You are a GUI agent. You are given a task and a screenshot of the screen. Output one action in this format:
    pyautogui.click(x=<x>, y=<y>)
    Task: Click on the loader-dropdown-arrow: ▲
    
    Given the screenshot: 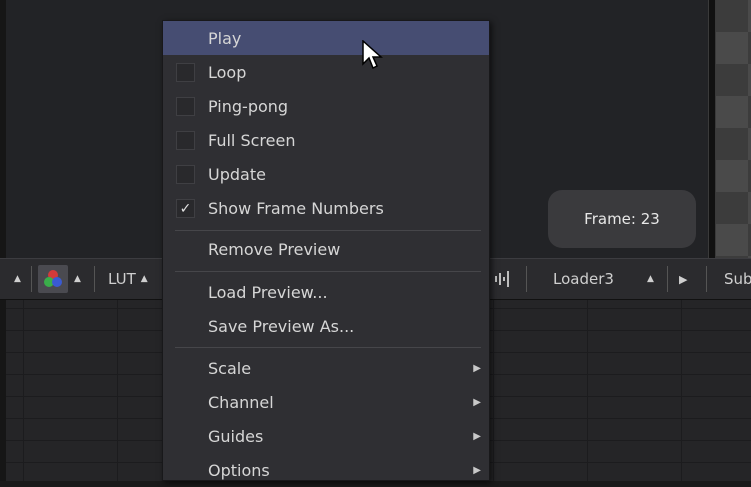 What is the action you would take?
    pyautogui.click(x=650, y=279)
    